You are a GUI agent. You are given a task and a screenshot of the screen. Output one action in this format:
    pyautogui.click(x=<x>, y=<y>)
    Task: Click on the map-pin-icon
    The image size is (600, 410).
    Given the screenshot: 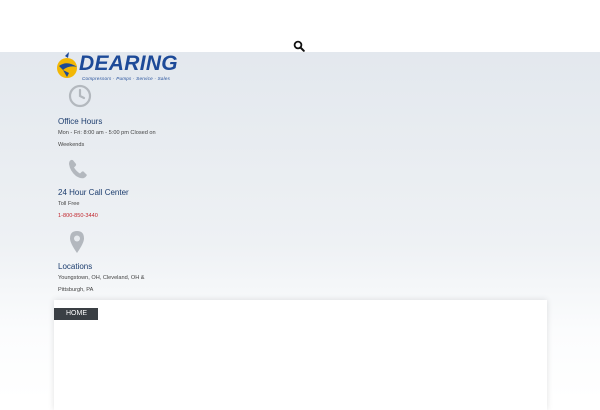 What is the action you would take?
    pyautogui.click(x=77, y=242)
    